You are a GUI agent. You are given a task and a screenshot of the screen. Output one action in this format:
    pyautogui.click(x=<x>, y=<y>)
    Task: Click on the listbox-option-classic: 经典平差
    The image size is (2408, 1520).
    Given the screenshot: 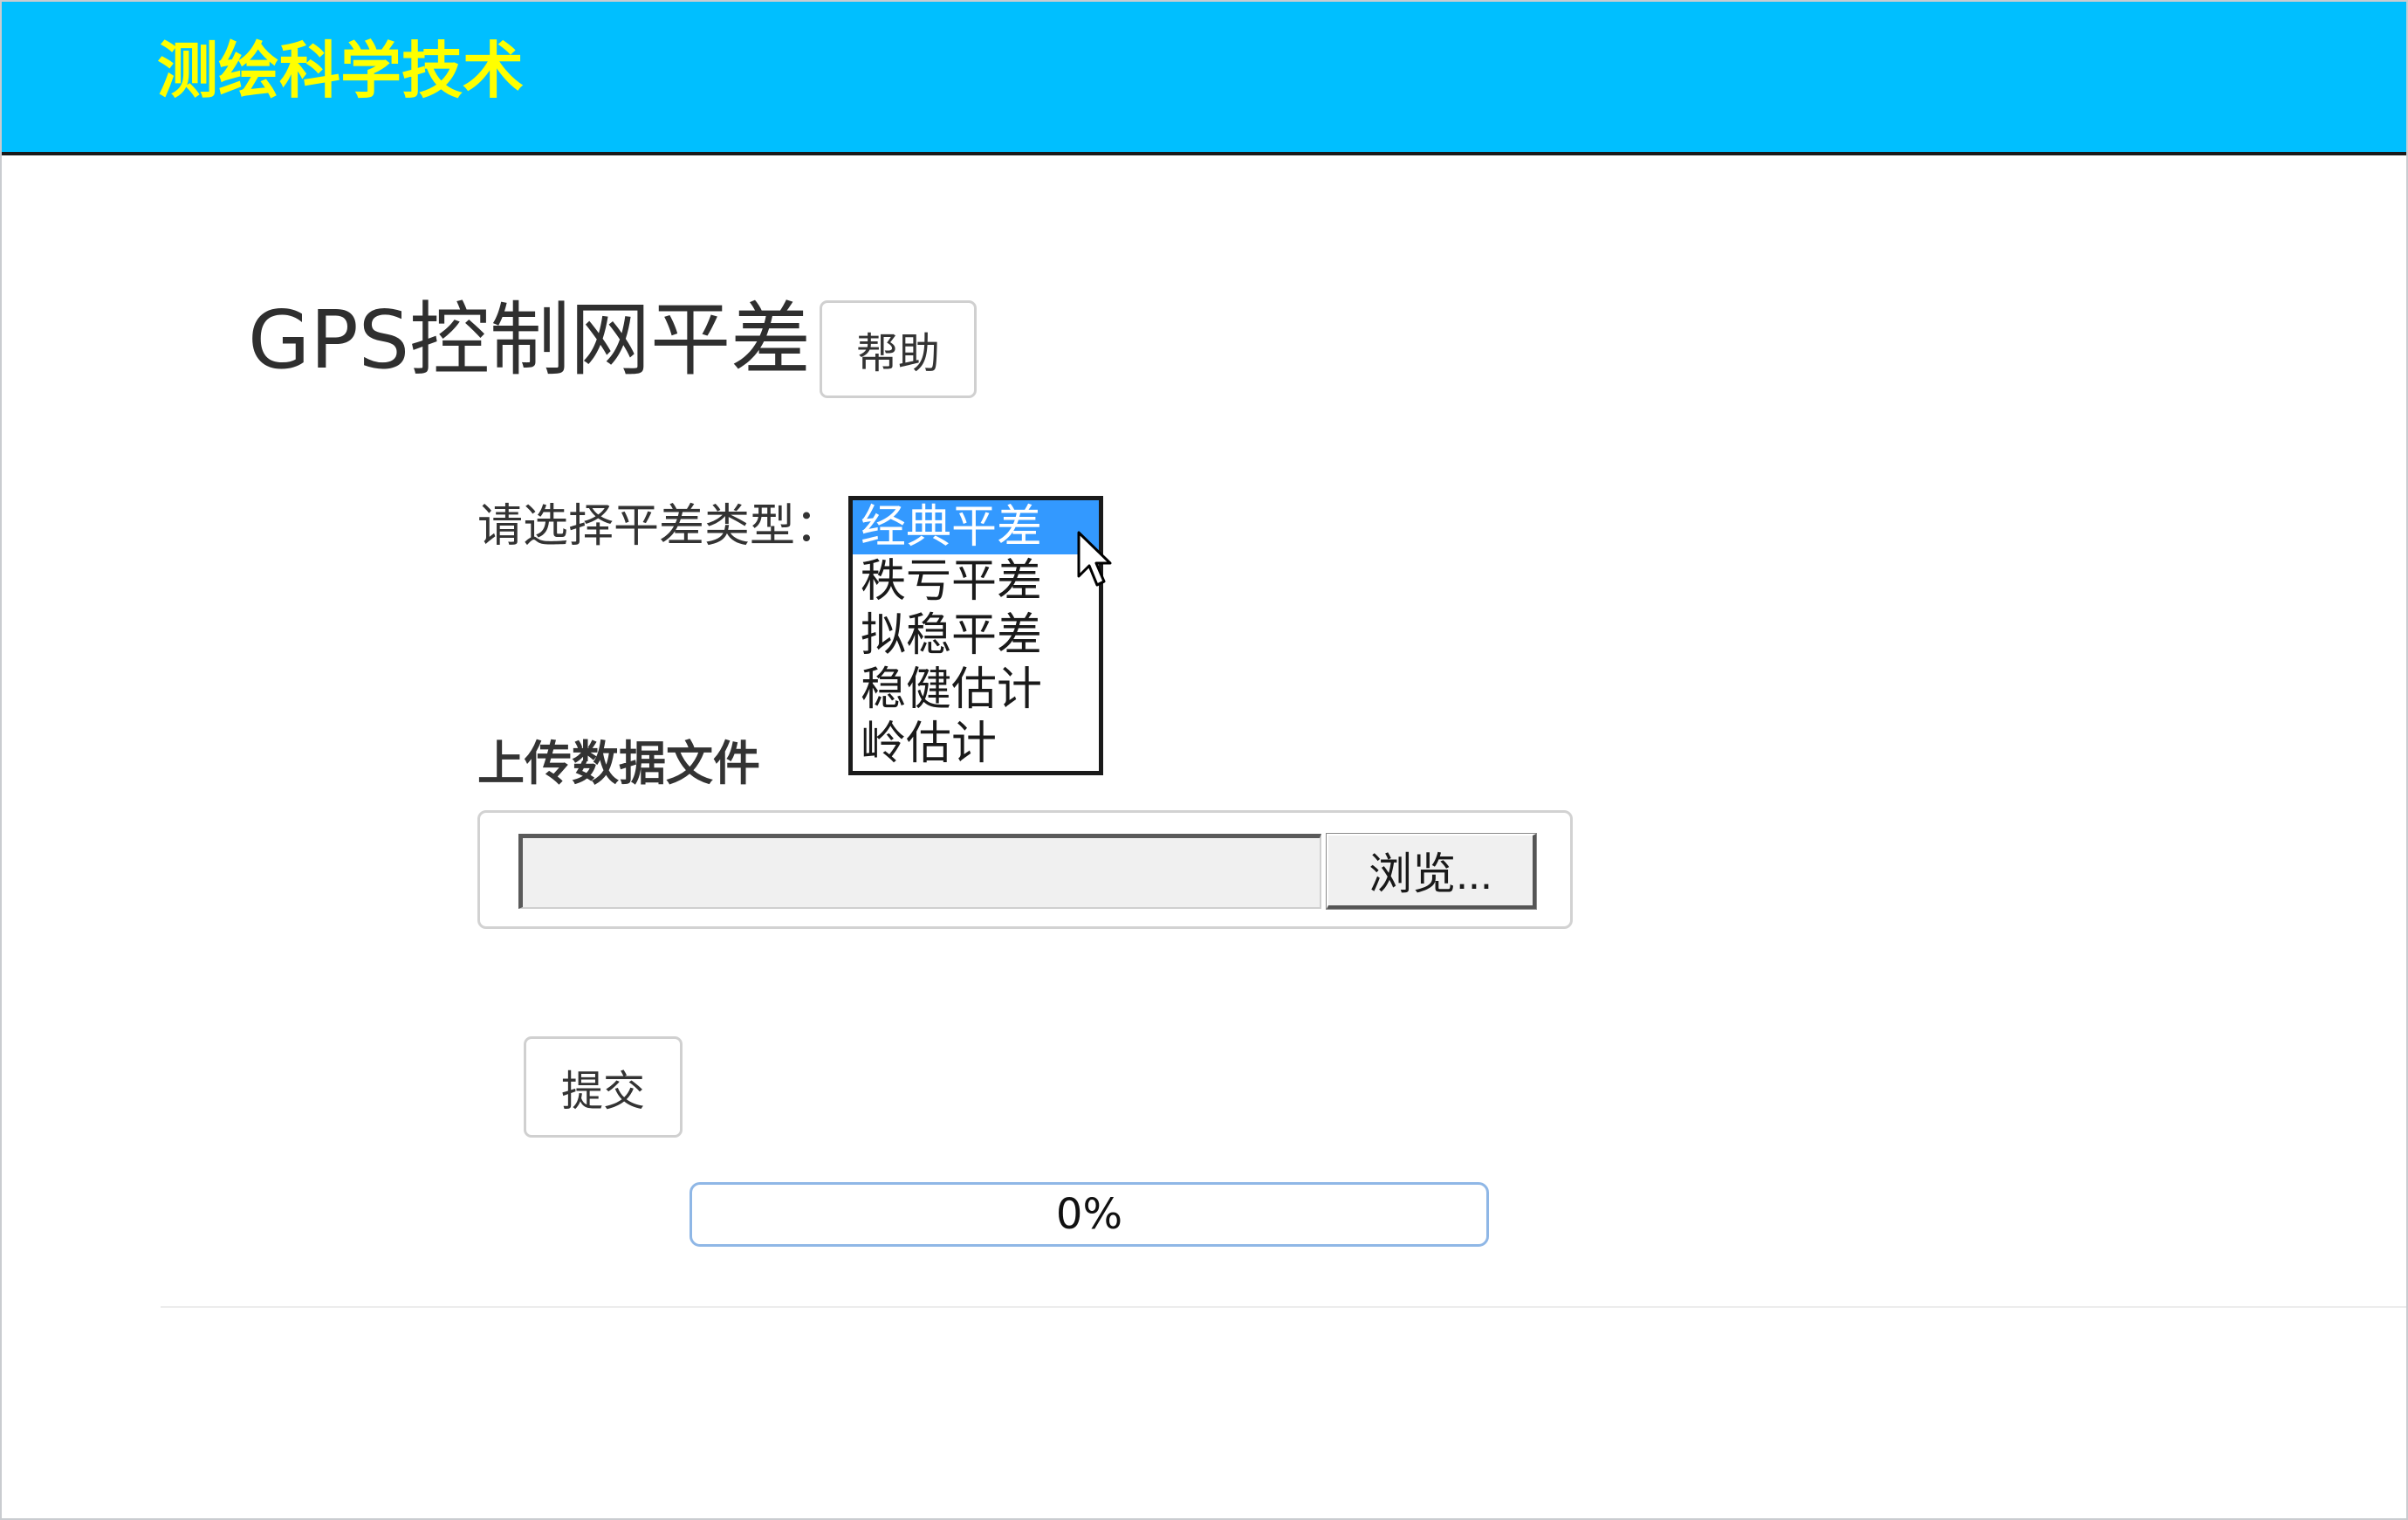 What is the action you would take?
    pyautogui.click(x=976, y=527)
    